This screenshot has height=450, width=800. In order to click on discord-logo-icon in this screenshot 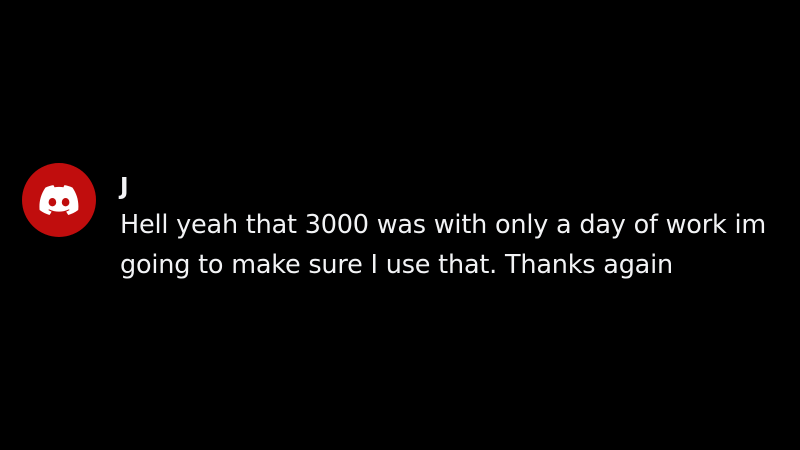, I will do `click(59, 200)`.